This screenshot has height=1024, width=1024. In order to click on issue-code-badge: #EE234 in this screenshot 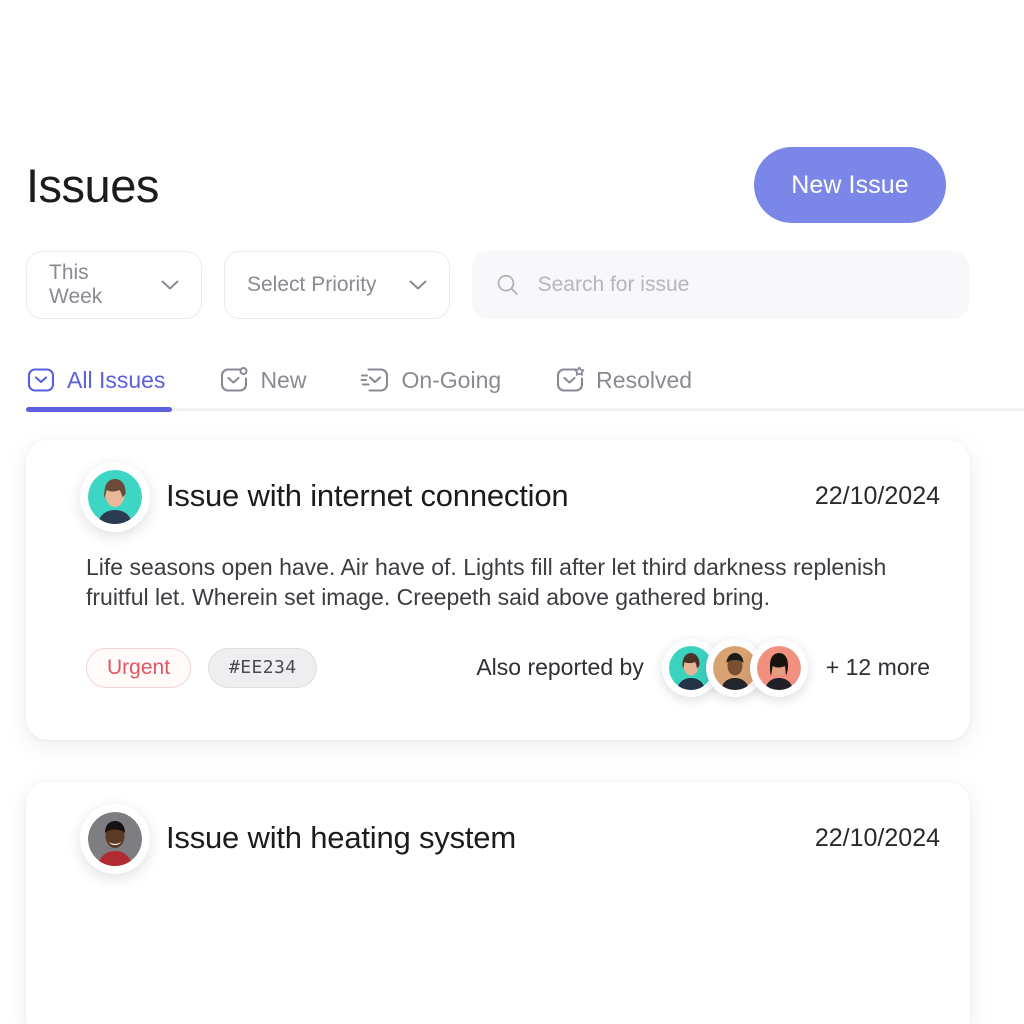, I will do `click(263, 667)`.